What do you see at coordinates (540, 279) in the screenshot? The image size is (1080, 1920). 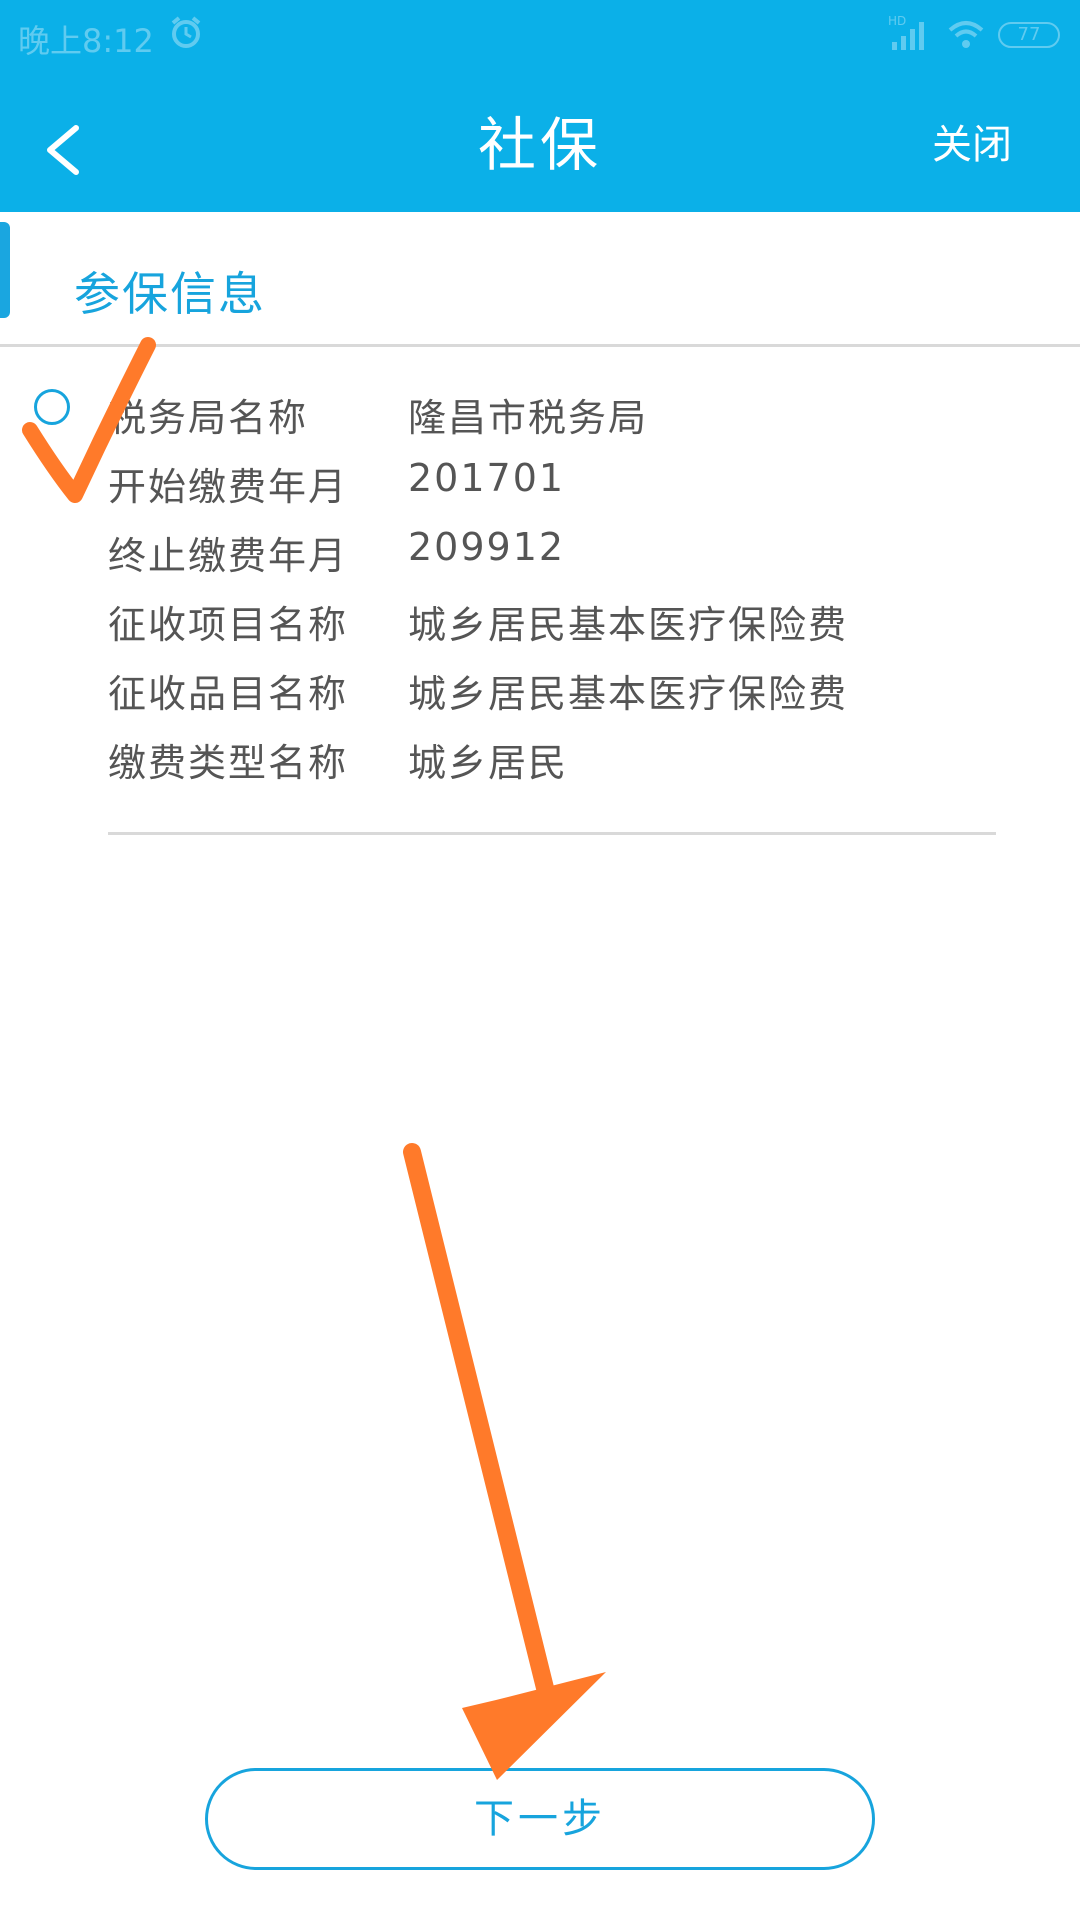 I see `section-header: 参保信息` at bounding box center [540, 279].